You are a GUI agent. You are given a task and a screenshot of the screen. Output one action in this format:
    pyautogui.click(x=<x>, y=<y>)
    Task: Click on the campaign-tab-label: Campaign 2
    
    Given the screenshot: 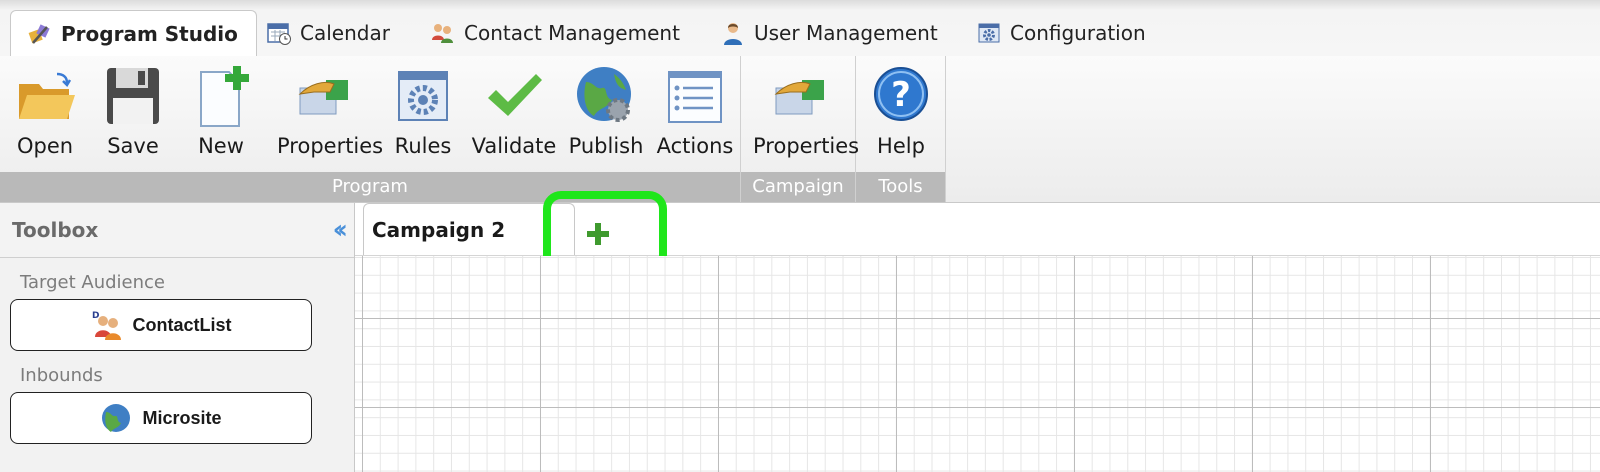 What is the action you would take?
    pyautogui.click(x=439, y=230)
    